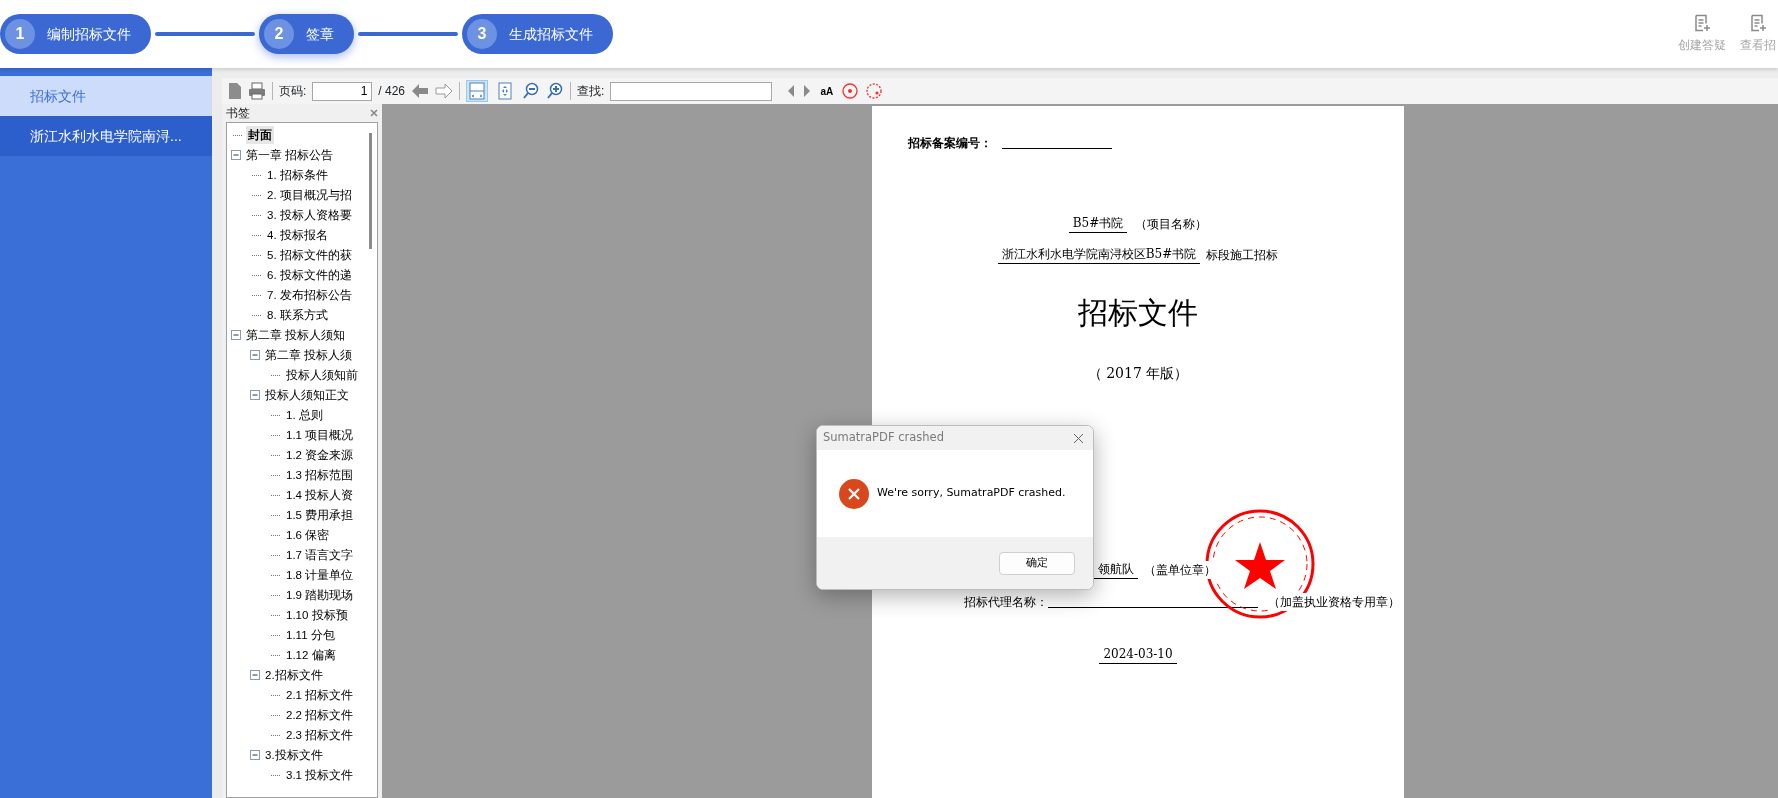 The width and height of the screenshot is (1778, 798). Describe the element at coordinates (477, 91) in the screenshot. I see `view-mode-button` at that location.